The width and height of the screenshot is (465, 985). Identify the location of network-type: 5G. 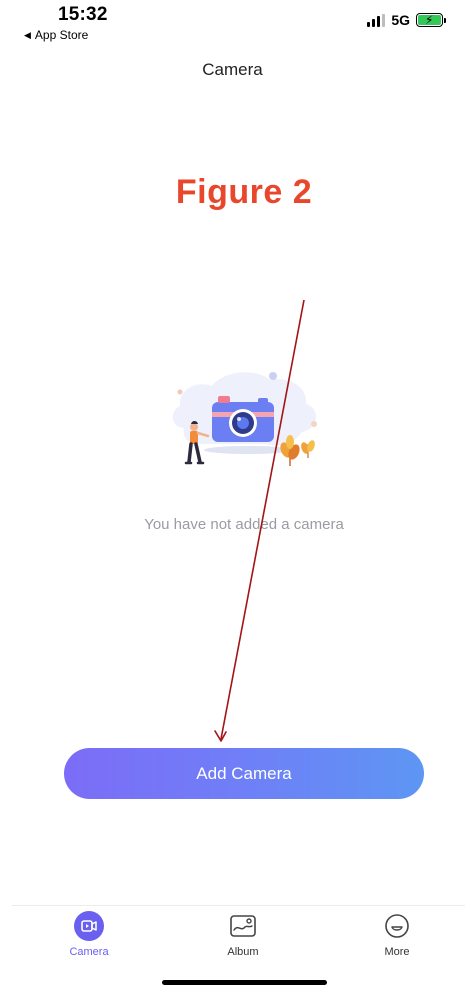
(400, 20).